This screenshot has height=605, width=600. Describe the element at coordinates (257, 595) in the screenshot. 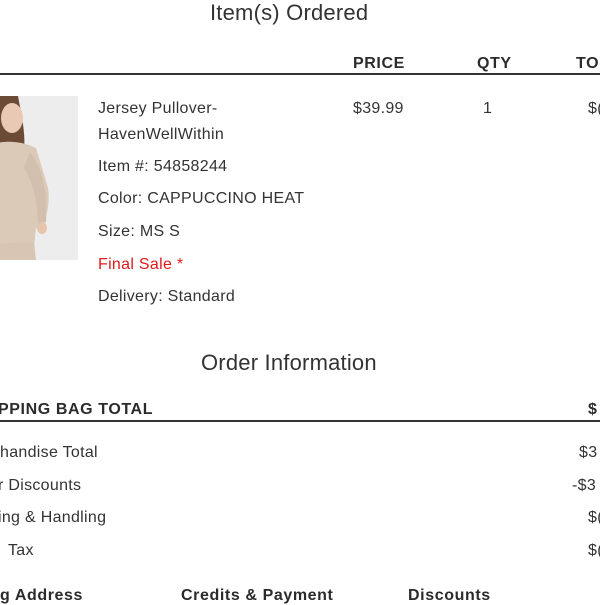

I see `credits-payment-header: Credits & Payment` at that location.